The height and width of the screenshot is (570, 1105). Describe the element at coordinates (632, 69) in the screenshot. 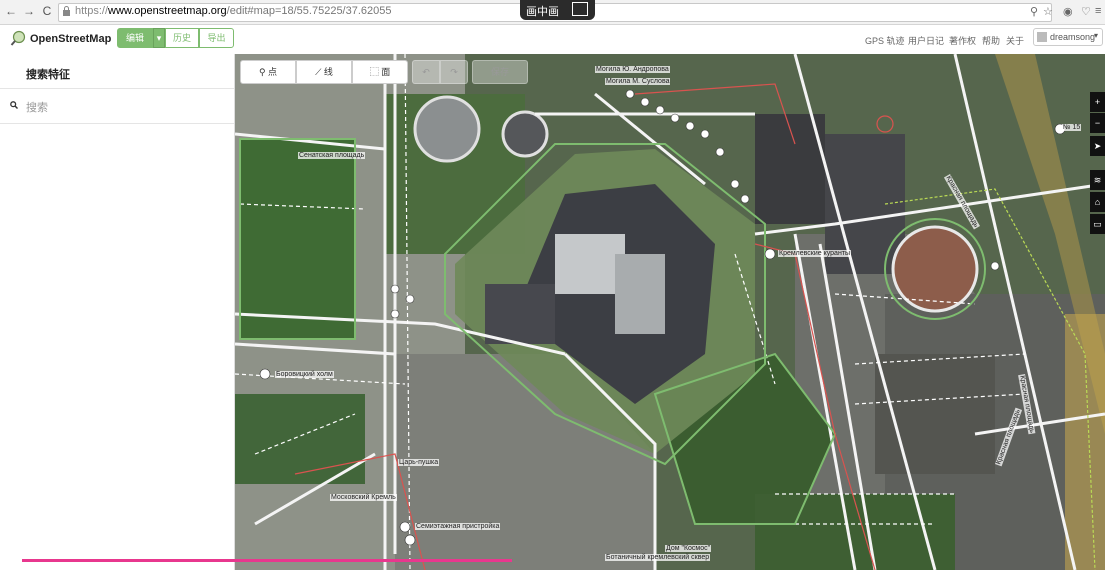

I see `map-label: Могила Ю. Андропова` at that location.